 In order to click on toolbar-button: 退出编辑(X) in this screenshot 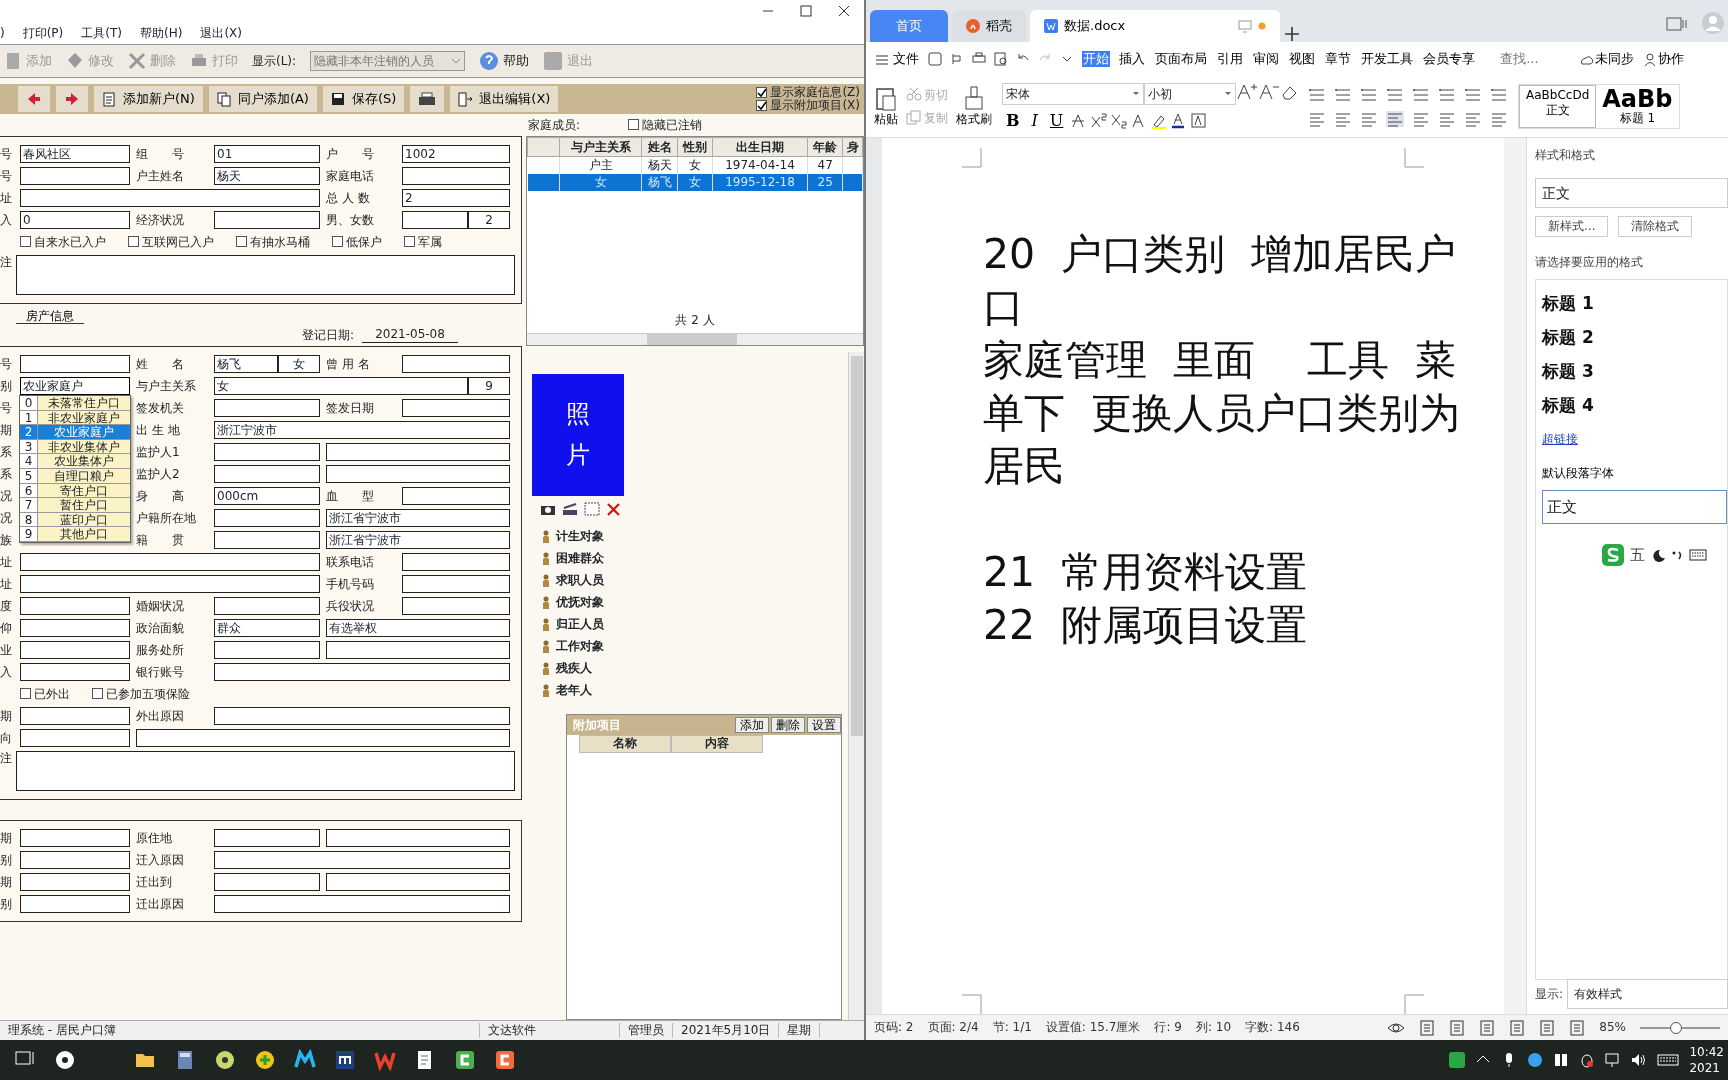, I will do `click(504, 99)`.